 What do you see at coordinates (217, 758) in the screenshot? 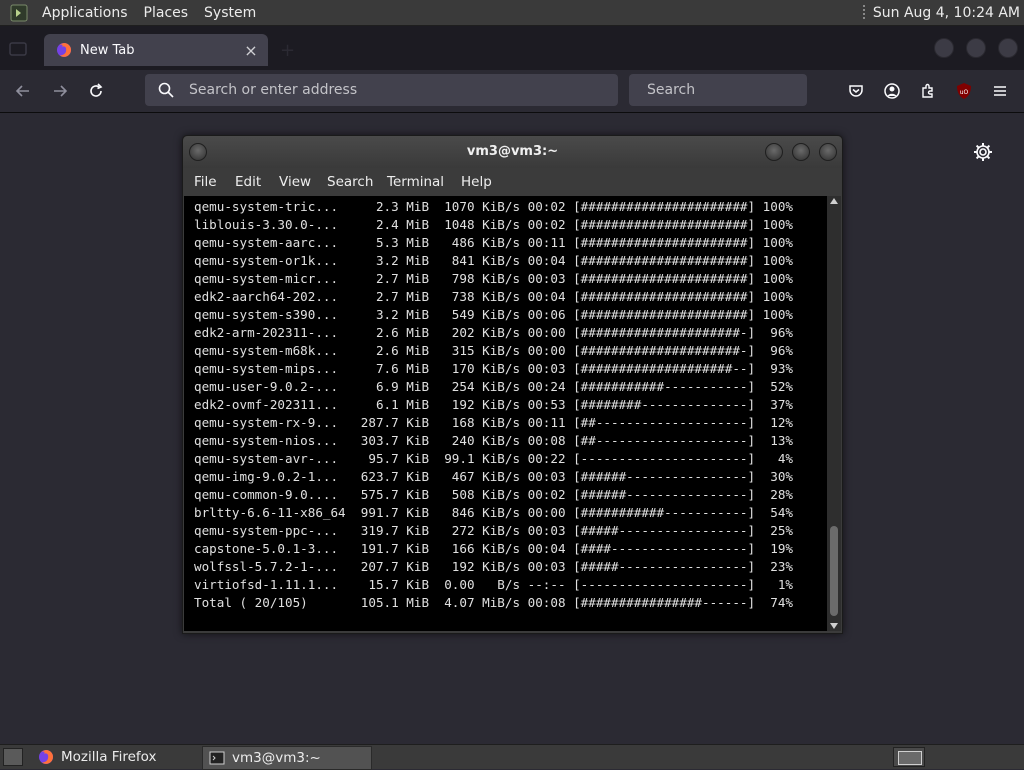
I see `terminal-icon` at bounding box center [217, 758].